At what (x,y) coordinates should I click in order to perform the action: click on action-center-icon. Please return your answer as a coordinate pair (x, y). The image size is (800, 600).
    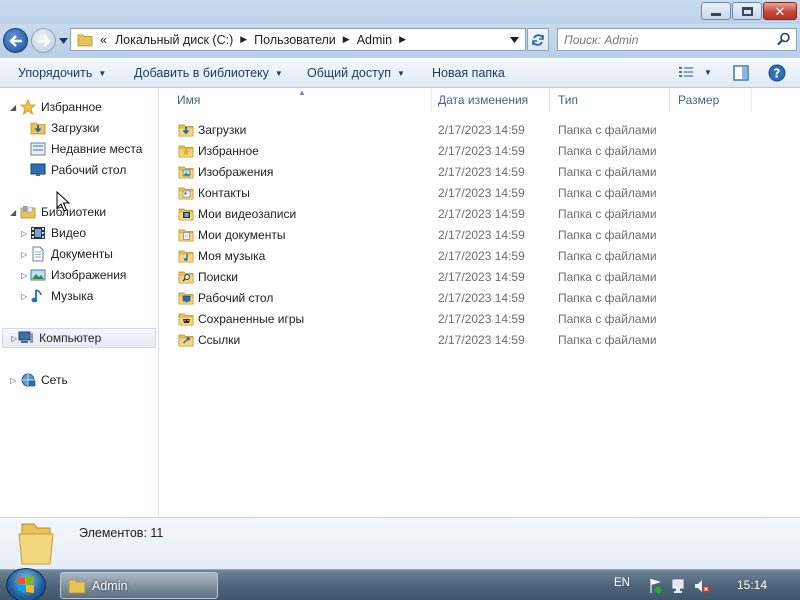
    Looking at the image, I should click on (656, 586).